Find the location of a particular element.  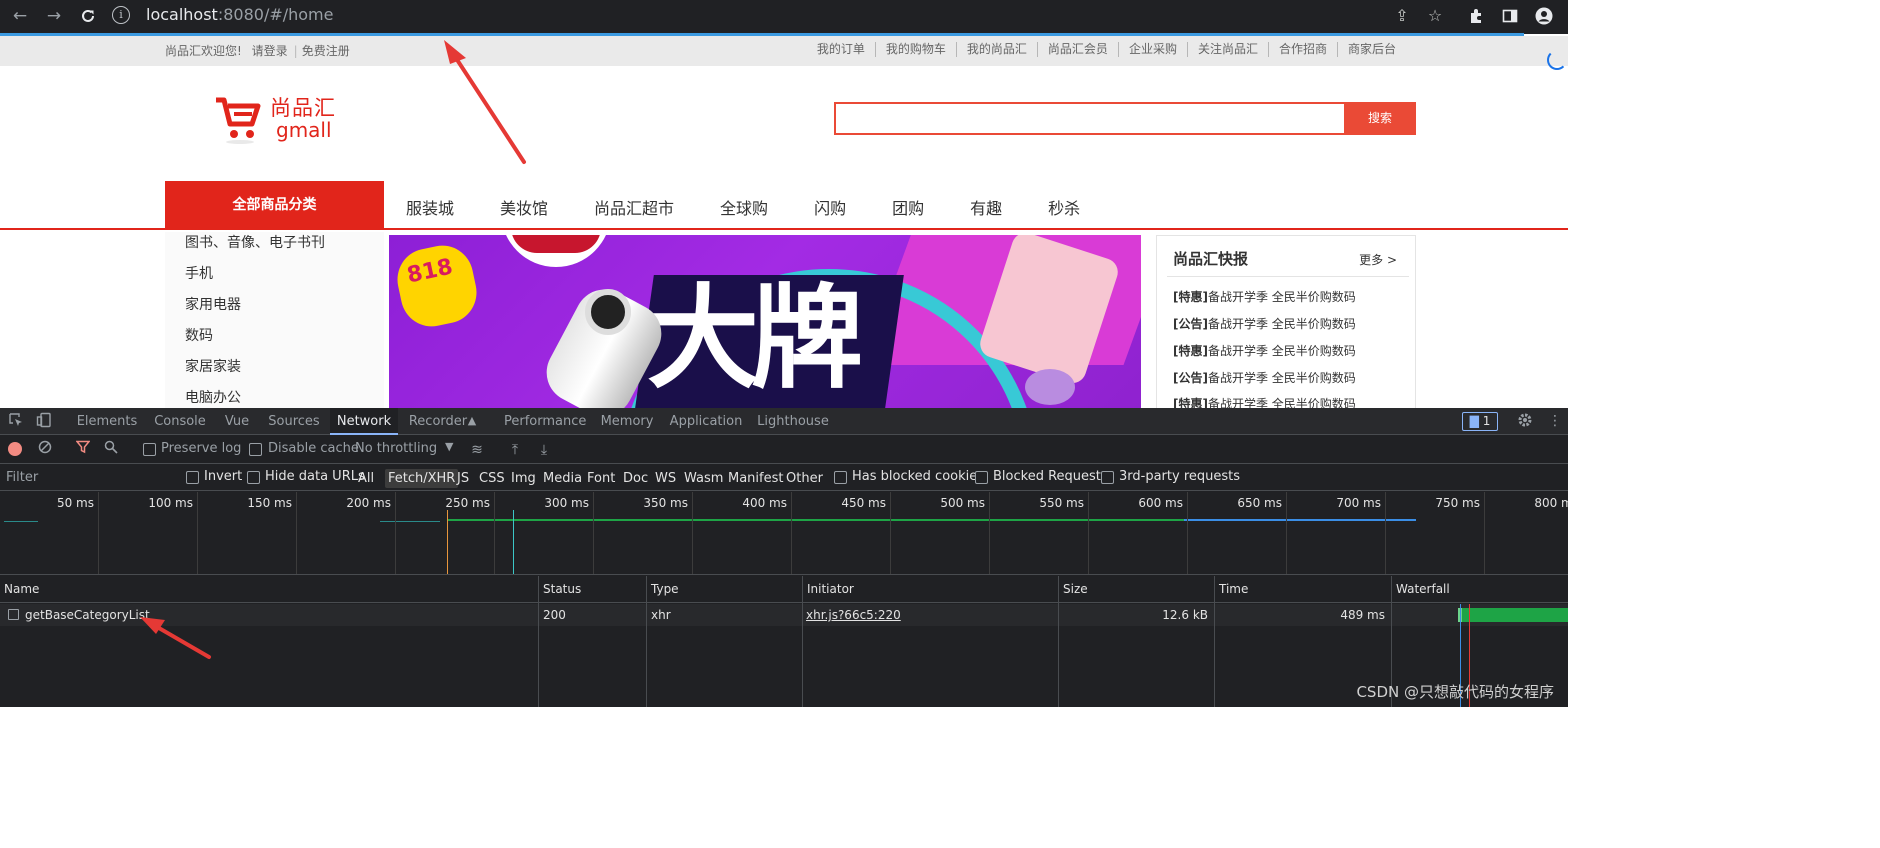

tab-application: Application is located at coordinates (706, 421).